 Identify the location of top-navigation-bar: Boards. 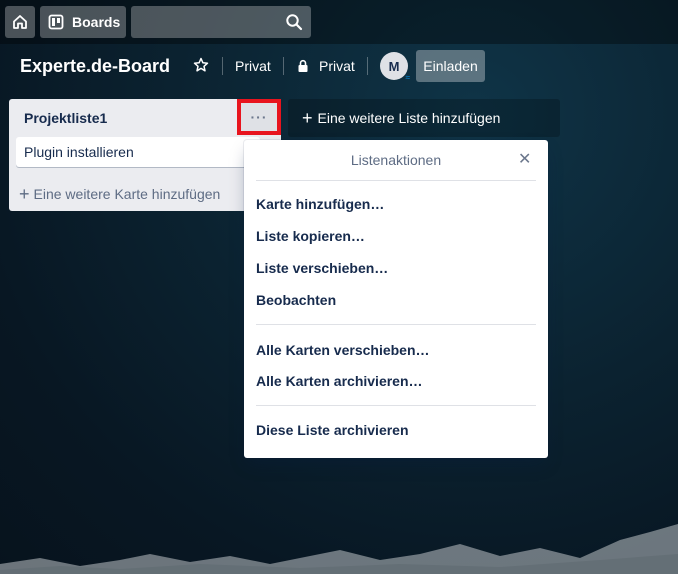
(339, 22).